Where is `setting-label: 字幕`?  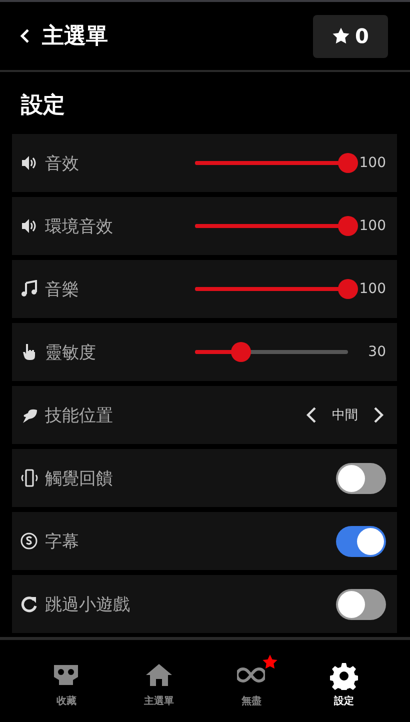 setting-label: 字幕 is located at coordinates (62, 541).